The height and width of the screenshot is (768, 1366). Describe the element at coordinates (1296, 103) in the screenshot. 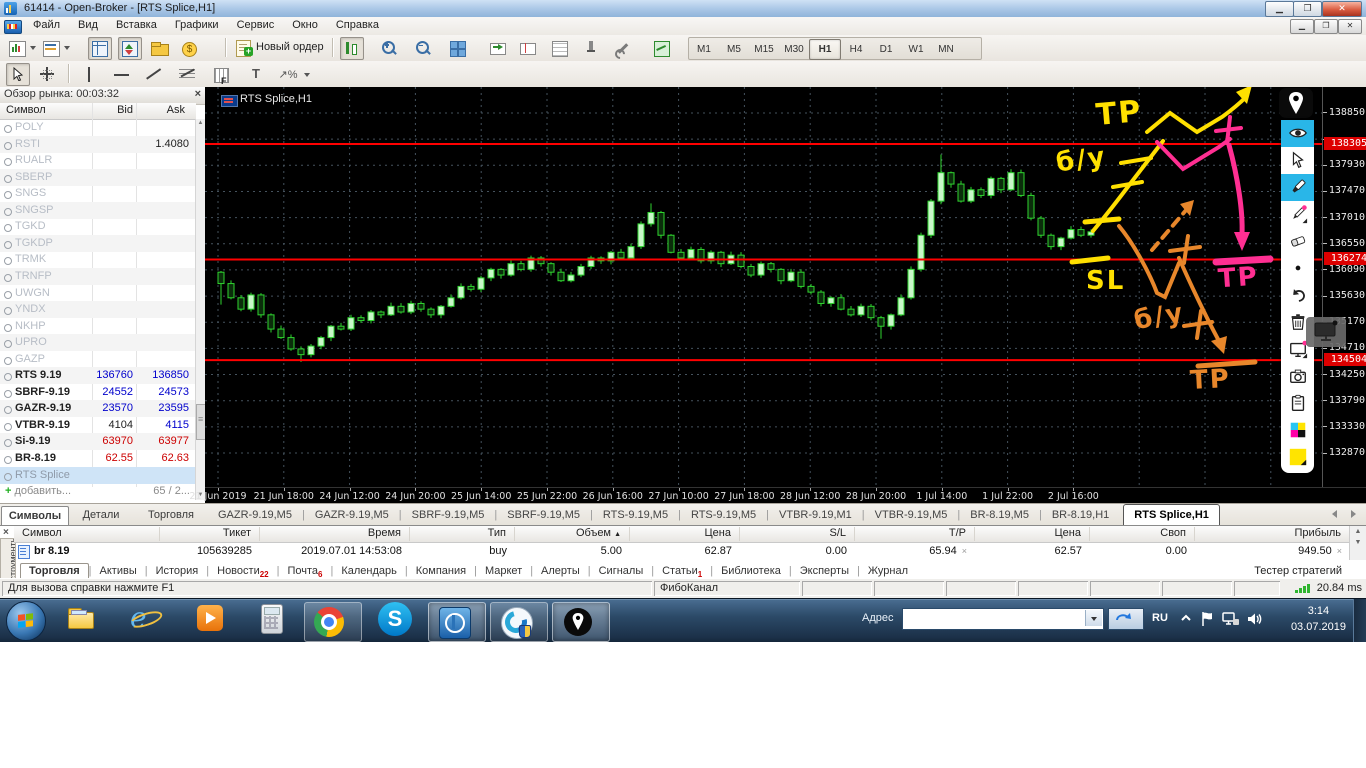

I see `epic-pen-logo` at that location.